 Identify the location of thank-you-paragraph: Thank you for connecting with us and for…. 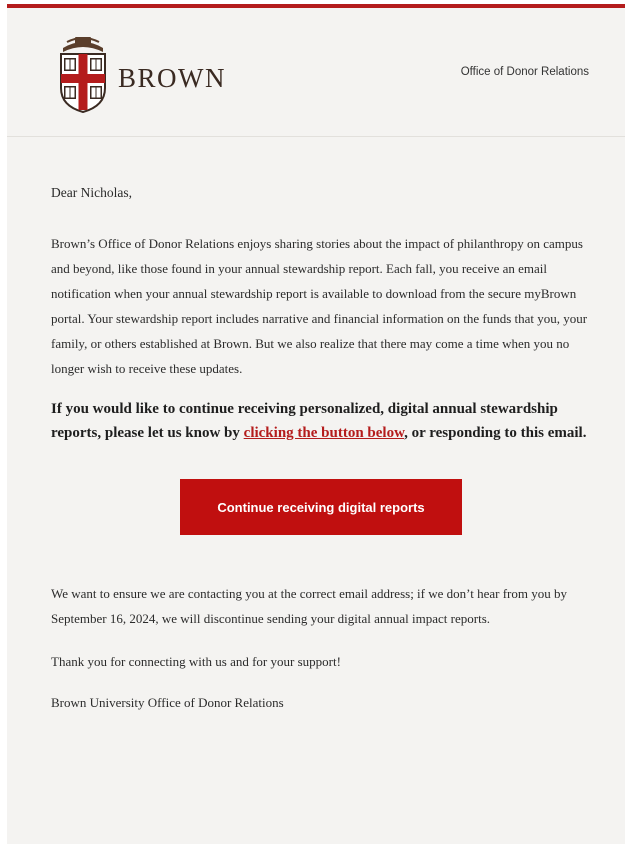
(196, 661).